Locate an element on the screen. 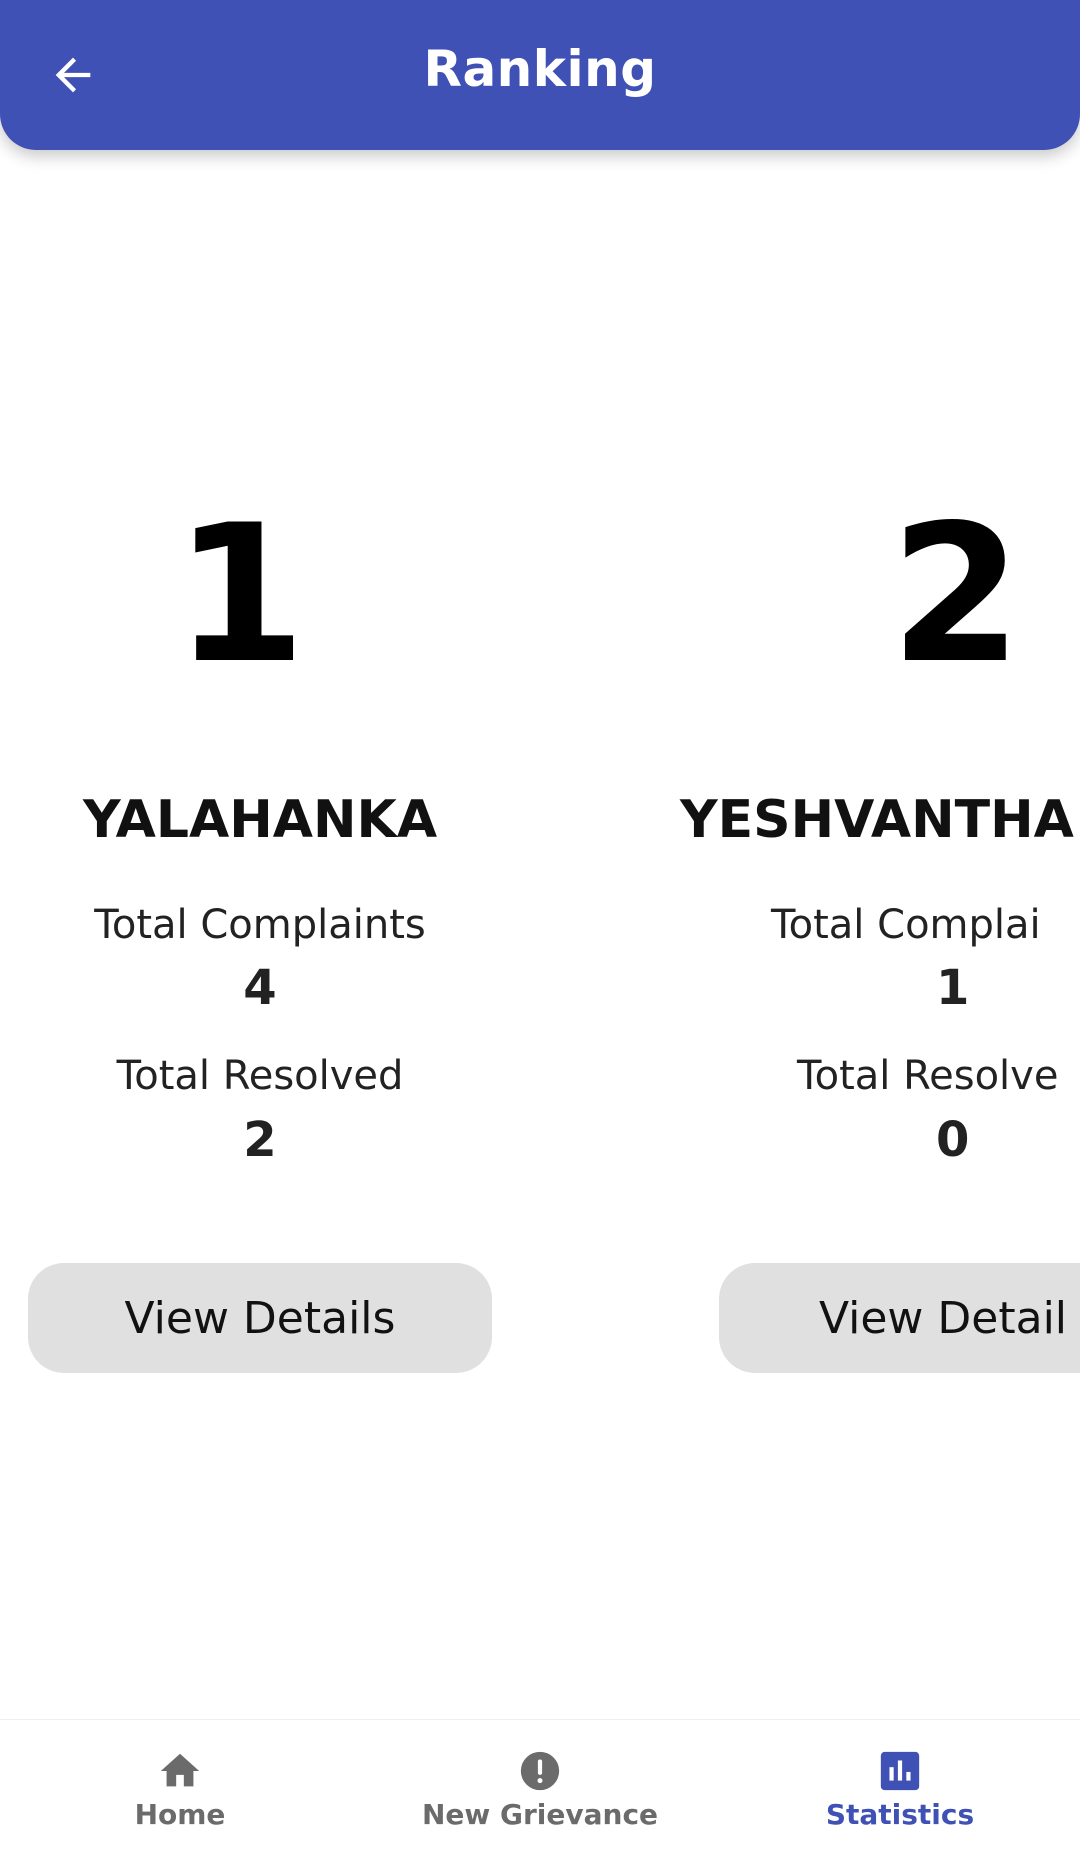 The height and width of the screenshot is (1860, 1080). zone-name: YESHVANTHA is located at coordinates (877, 820).